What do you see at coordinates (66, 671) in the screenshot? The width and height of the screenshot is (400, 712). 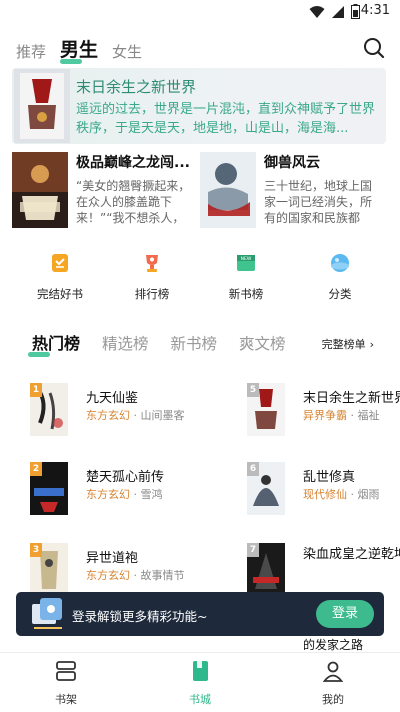 I see `bookshelf-icon` at bounding box center [66, 671].